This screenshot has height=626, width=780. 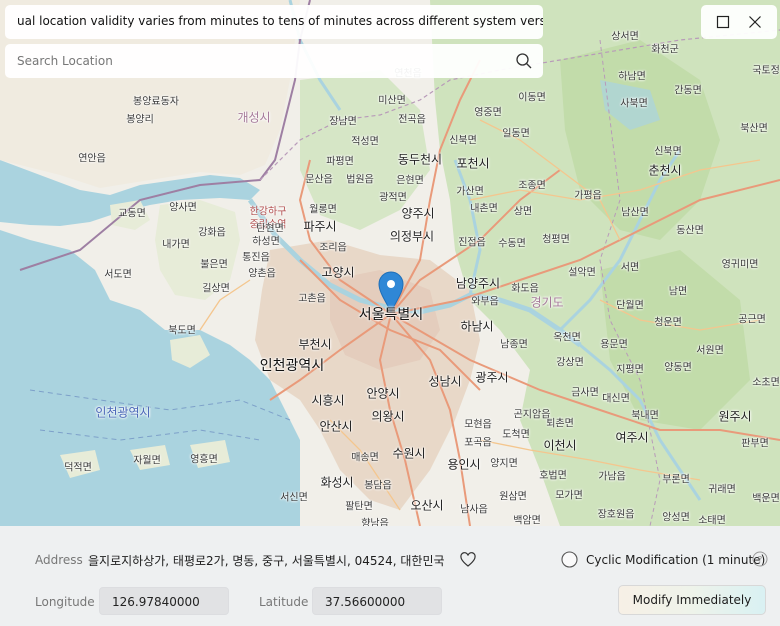 What do you see at coordinates (365, 458) in the screenshot?
I see `place-label: 매송면` at bounding box center [365, 458].